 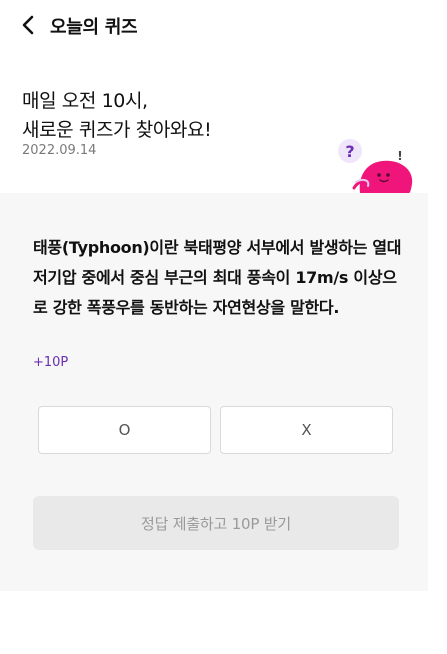 What do you see at coordinates (124, 430) in the screenshot?
I see `answer-o-button: O` at bounding box center [124, 430].